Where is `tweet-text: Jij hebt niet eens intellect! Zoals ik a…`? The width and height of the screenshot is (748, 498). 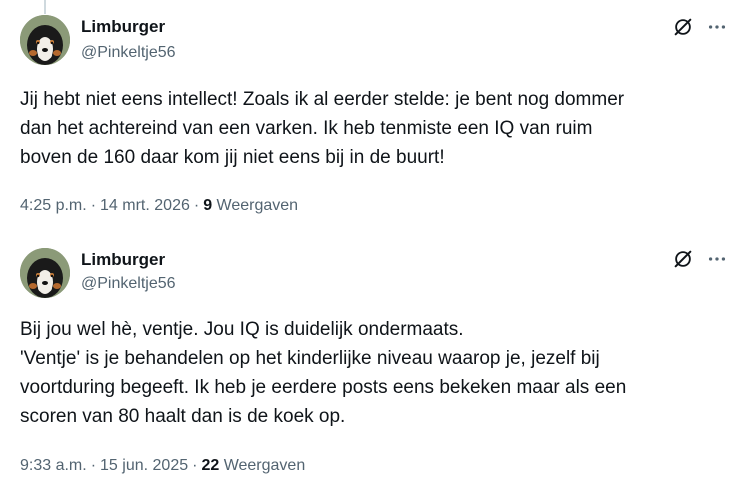
tweet-text: Jij hebt niet eens intellect! Zoals ik a… is located at coordinates (322, 128).